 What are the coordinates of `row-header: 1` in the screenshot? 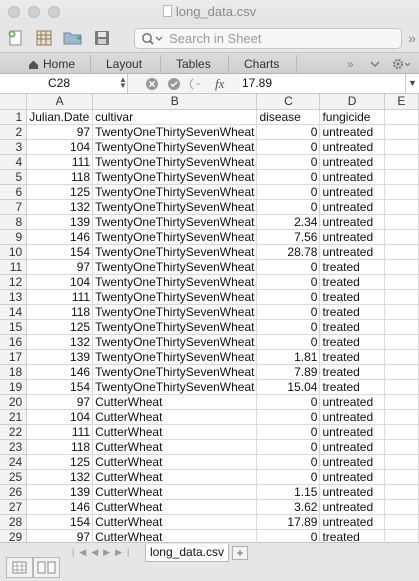 It's located at (14, 117).